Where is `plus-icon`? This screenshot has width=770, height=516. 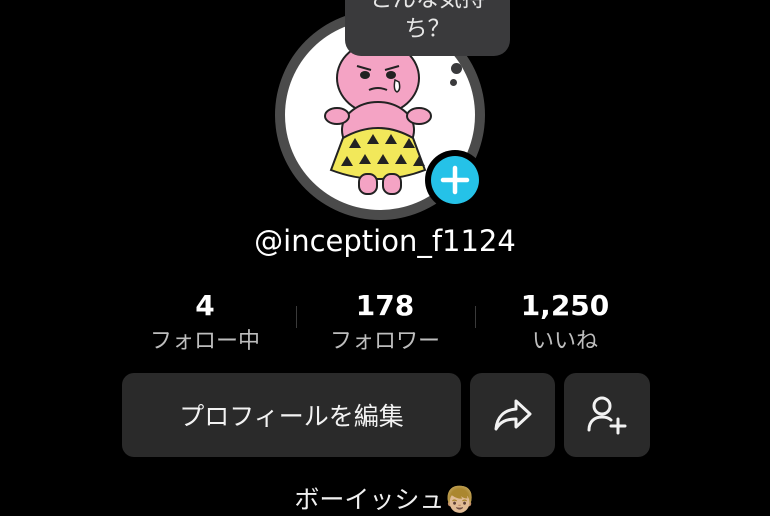 plus-icon is located at coordinates (455, 180).